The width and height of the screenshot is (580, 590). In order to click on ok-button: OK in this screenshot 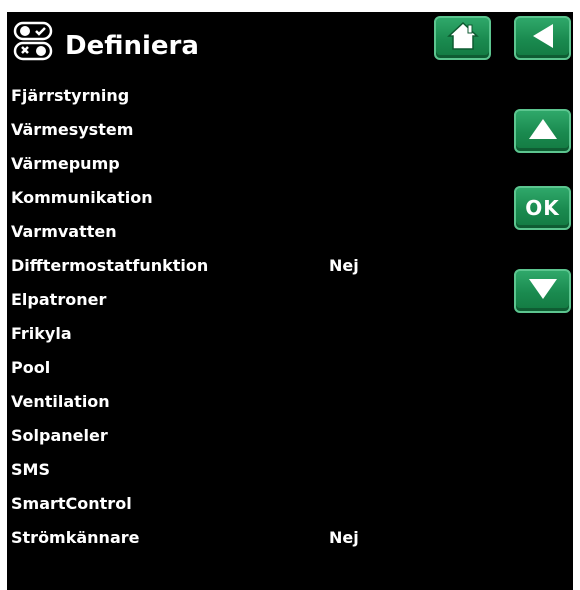, I will do `click(542, 208)`.